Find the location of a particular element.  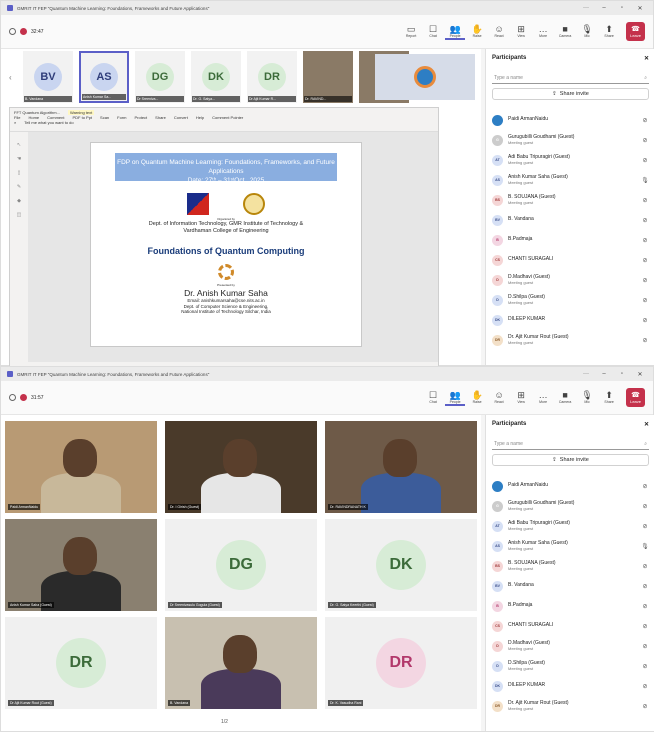

ribbon-tab: Share is located at coordinates (160, 117).